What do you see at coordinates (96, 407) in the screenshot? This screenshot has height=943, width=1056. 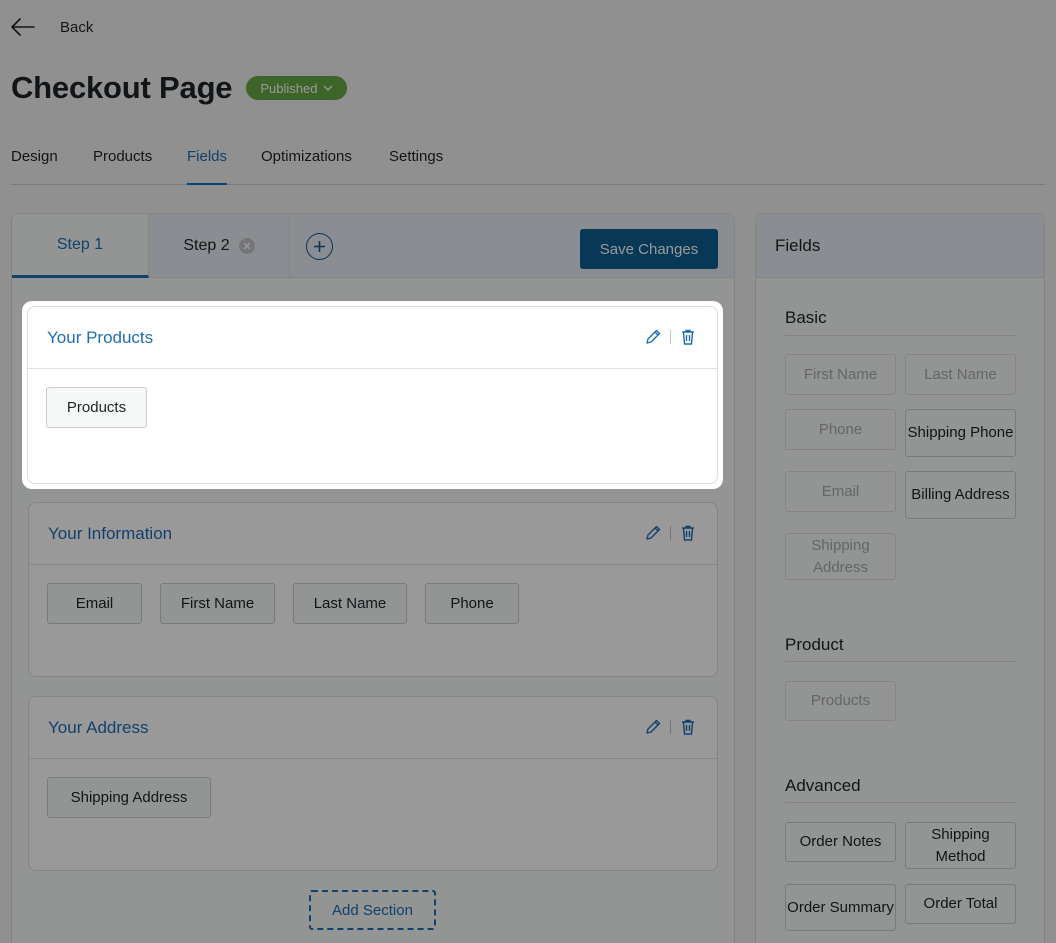 I see `field-chip-products: Products` at bounding box center [96, 407].